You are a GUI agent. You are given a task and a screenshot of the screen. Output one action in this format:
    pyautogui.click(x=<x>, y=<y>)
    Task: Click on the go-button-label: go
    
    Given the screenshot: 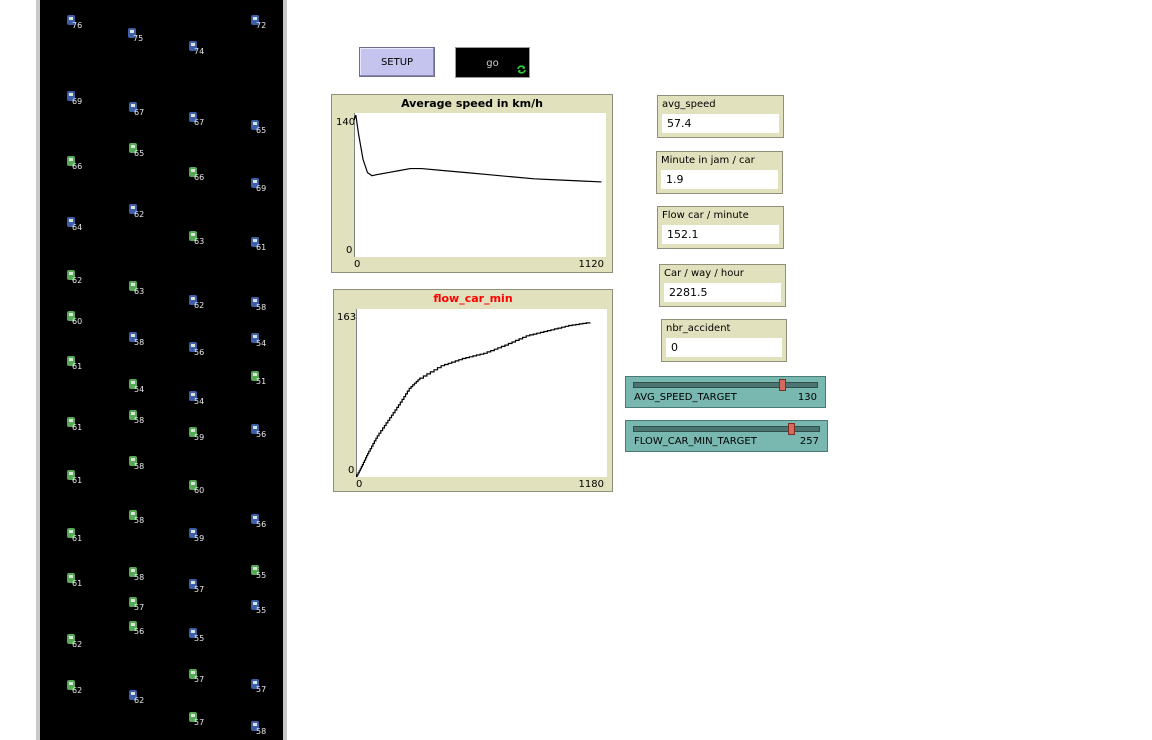 What is the action you would take?
    pyautogui.click(x=492, y=63)
    